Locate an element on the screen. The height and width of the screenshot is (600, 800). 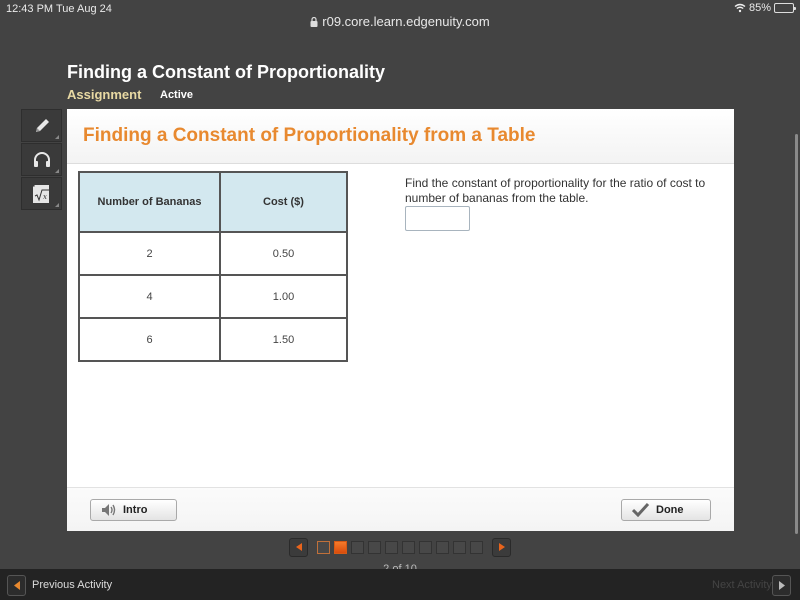
pencil-tool-button is located at coordinates (41, 125).